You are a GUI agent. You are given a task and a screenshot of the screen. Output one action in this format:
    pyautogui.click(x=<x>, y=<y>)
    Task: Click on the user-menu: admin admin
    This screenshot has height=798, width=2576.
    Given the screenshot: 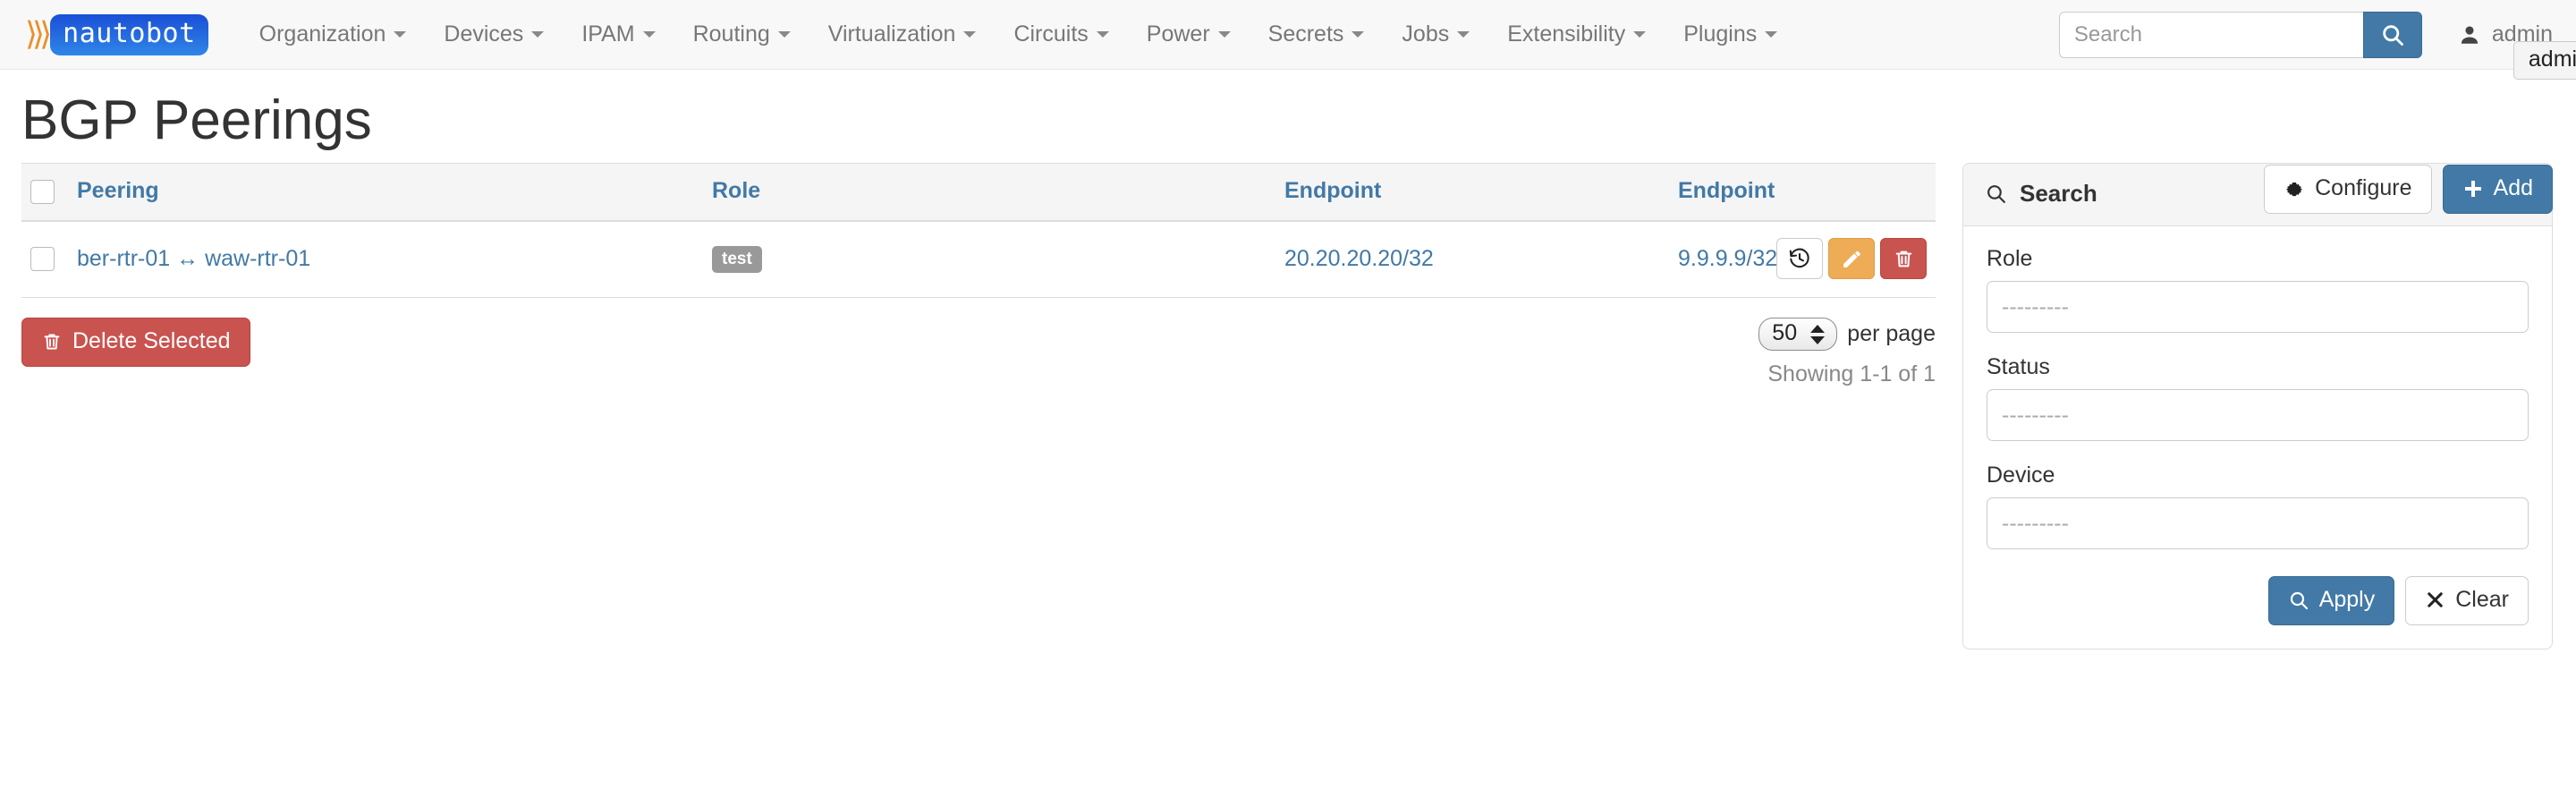 What is the action you would take?
    pyautogui.click(x=2517, y=50)
    